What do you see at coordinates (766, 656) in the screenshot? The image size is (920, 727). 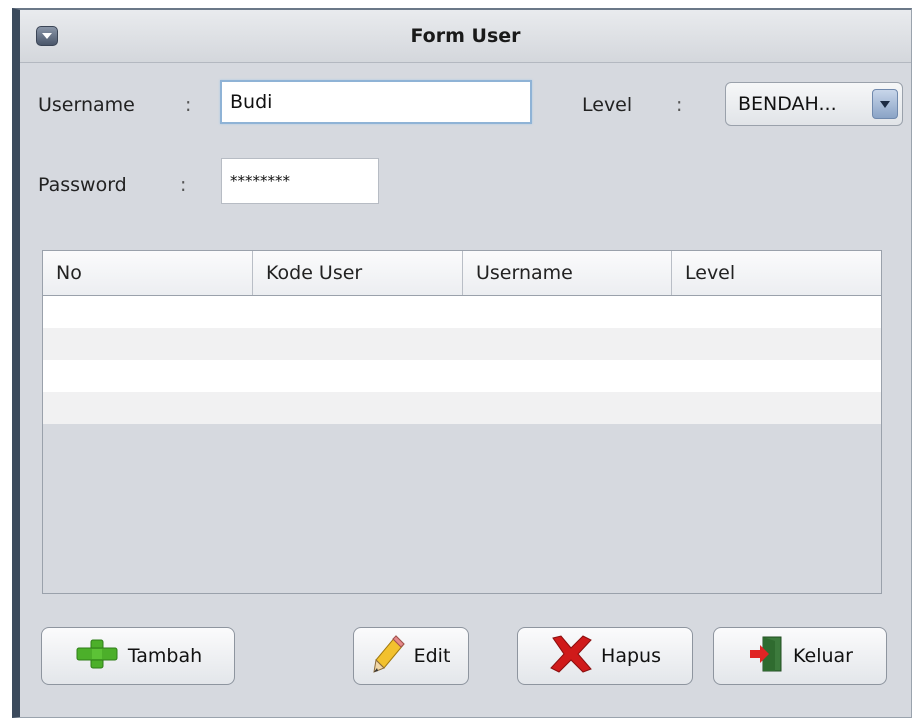 I see `exit-door-icon` at bounding box center [766, 656].